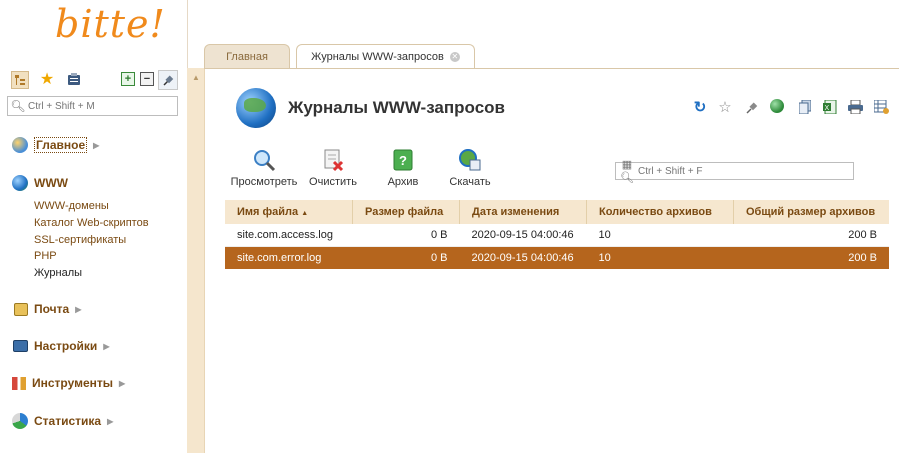  I want to click on archive-button: ? Архив, so click(403, 168).